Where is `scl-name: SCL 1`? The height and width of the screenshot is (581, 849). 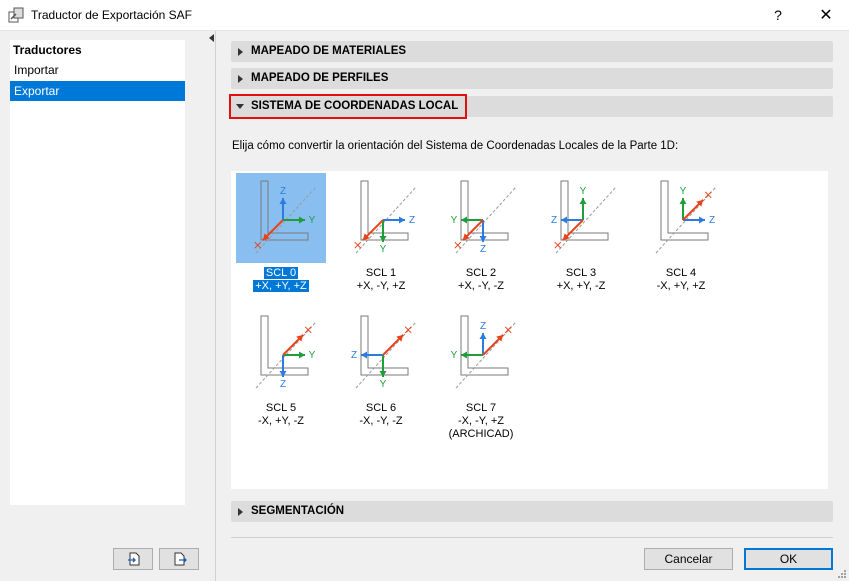
scl-name: SCL 1 is located at coordinates (381, 273).